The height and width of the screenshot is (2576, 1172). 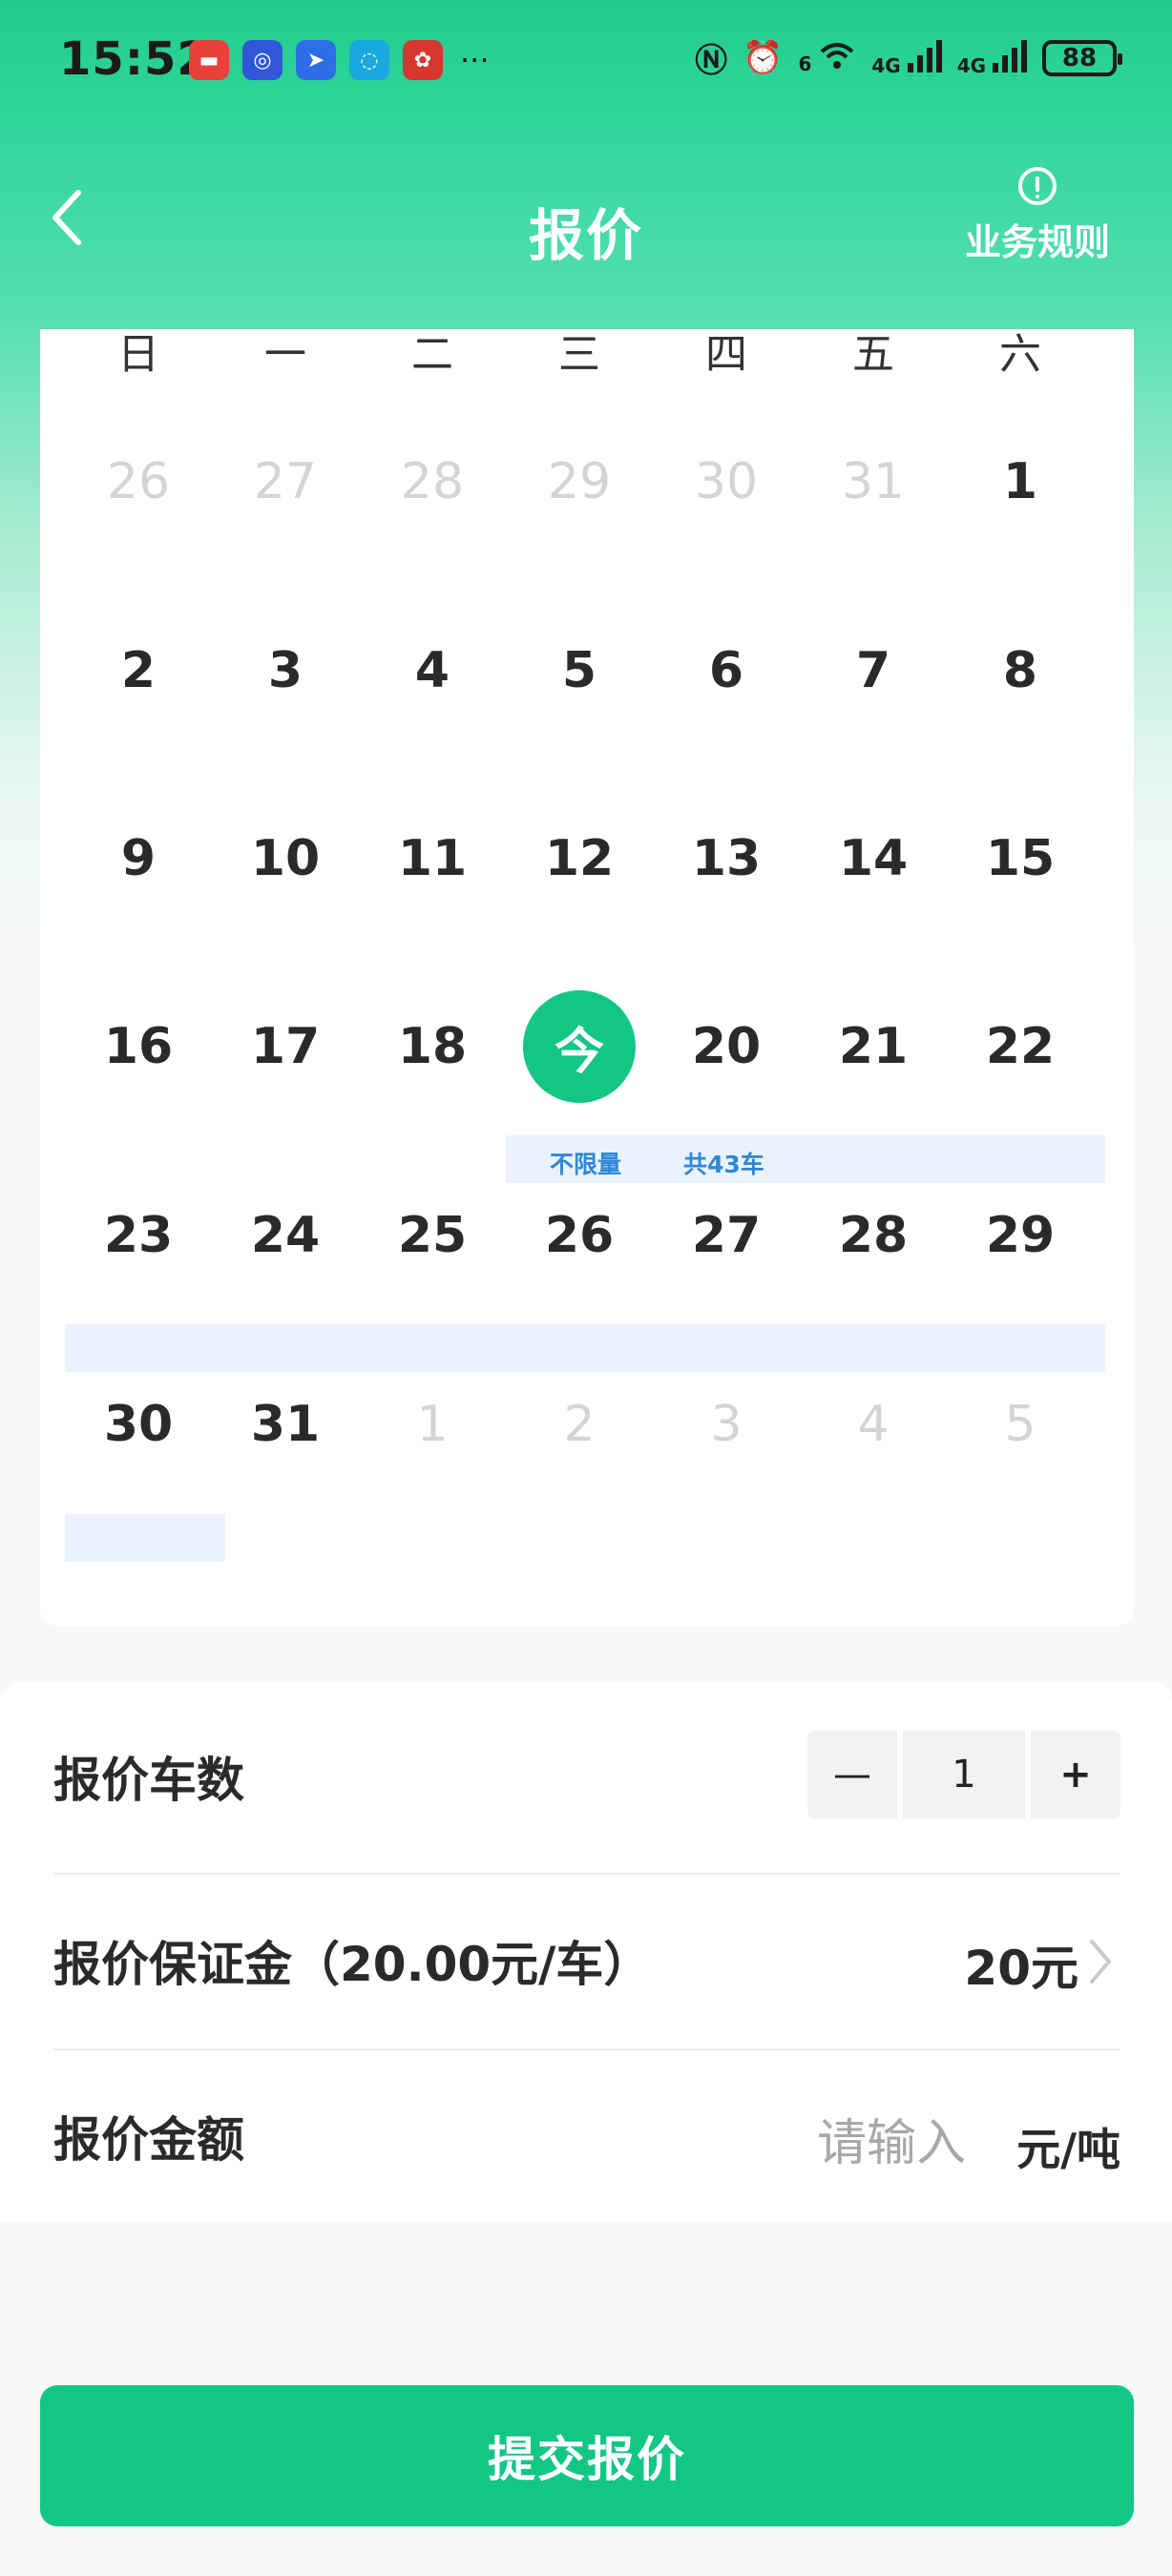 I want to click on wifi-label: 6, so click(x=805, y=63).